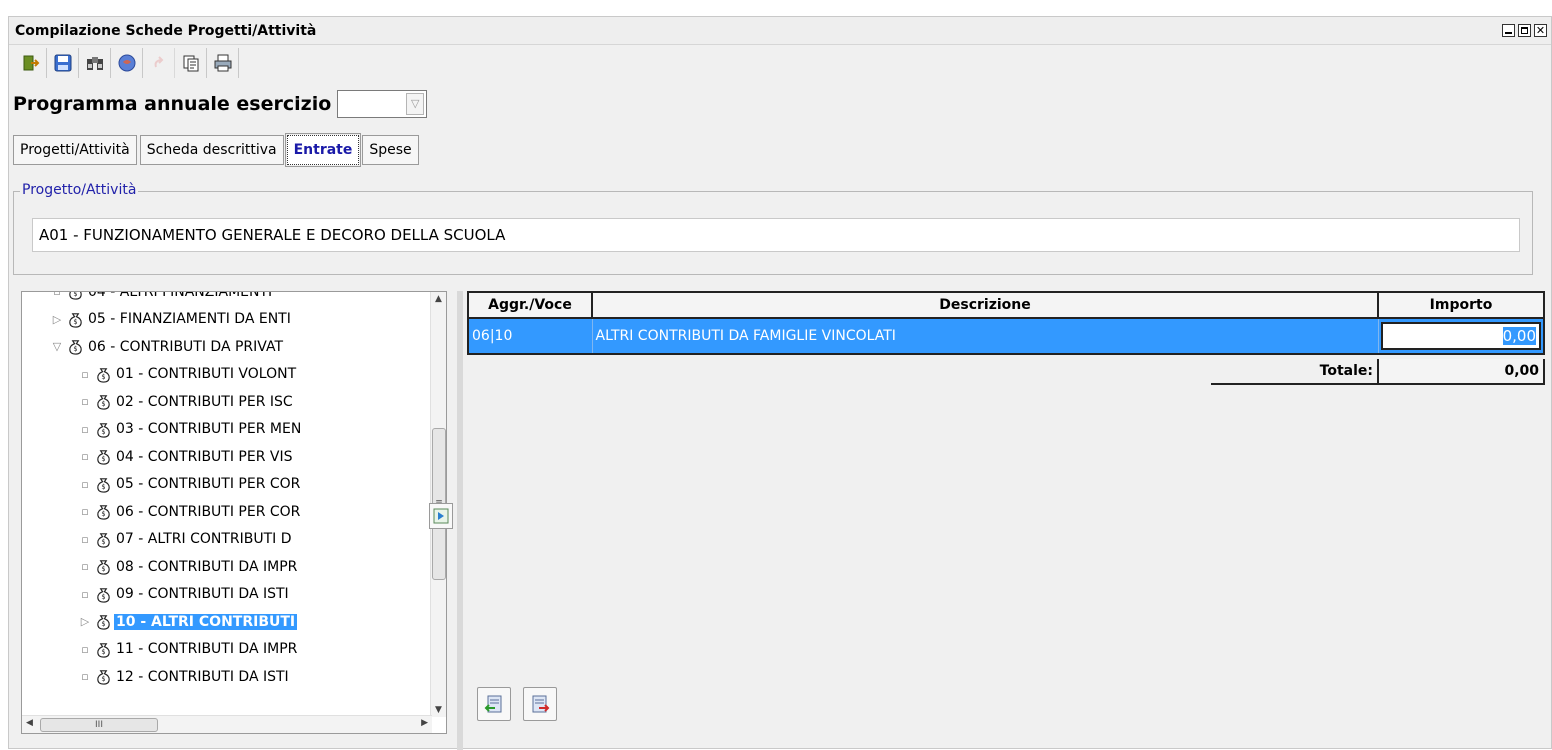  I want to click on copy-button, so click(191, 63).